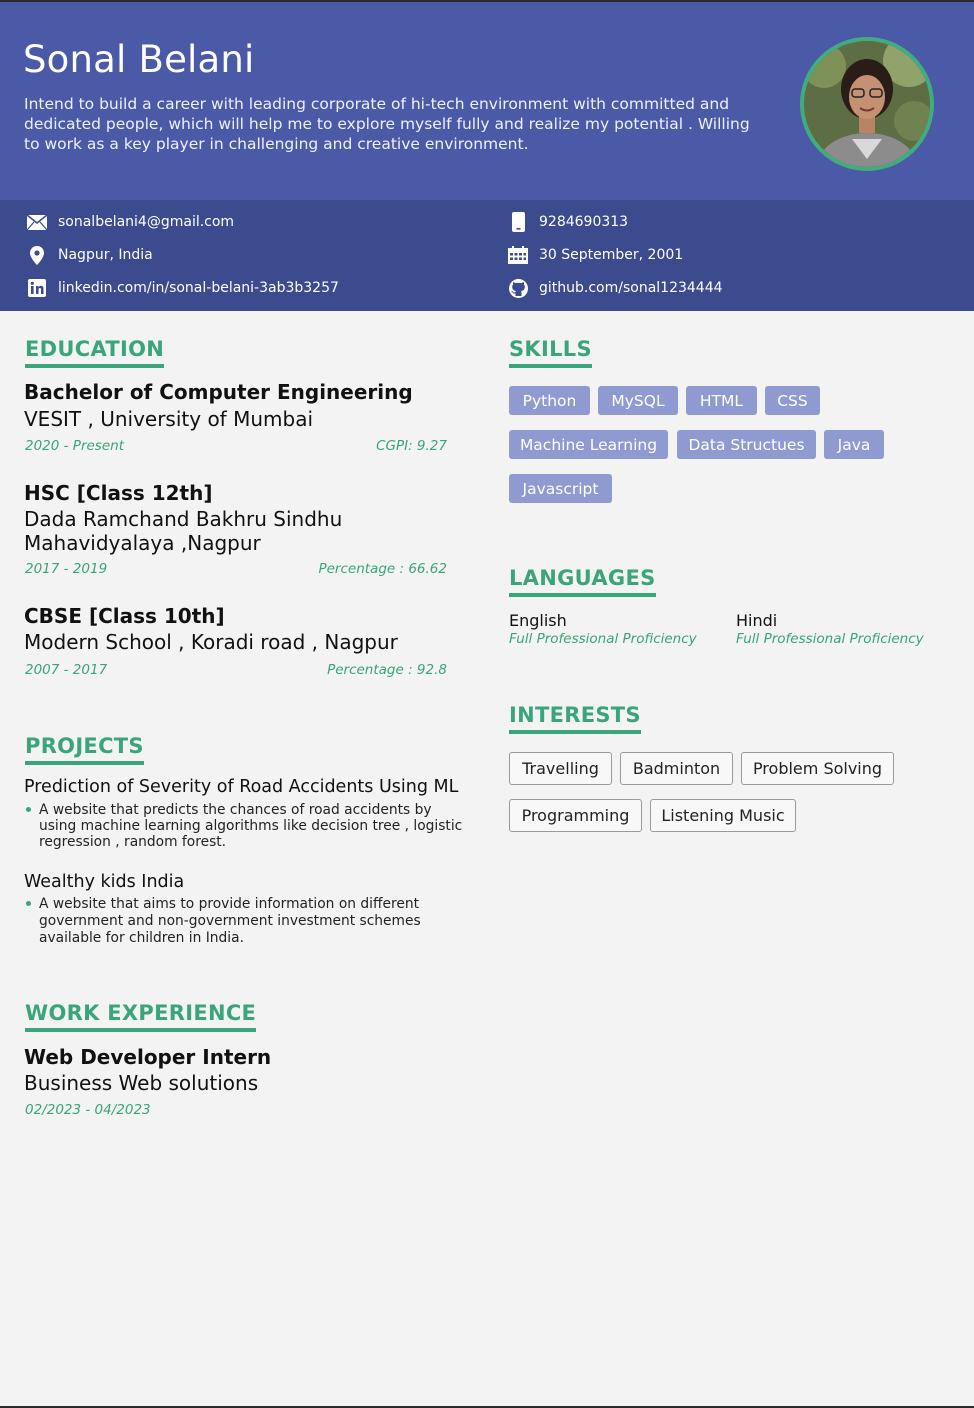  What do you see at coordinates (518, 222) in the screenshot?
I see `phone-icon` at bounding box center [518, 222].